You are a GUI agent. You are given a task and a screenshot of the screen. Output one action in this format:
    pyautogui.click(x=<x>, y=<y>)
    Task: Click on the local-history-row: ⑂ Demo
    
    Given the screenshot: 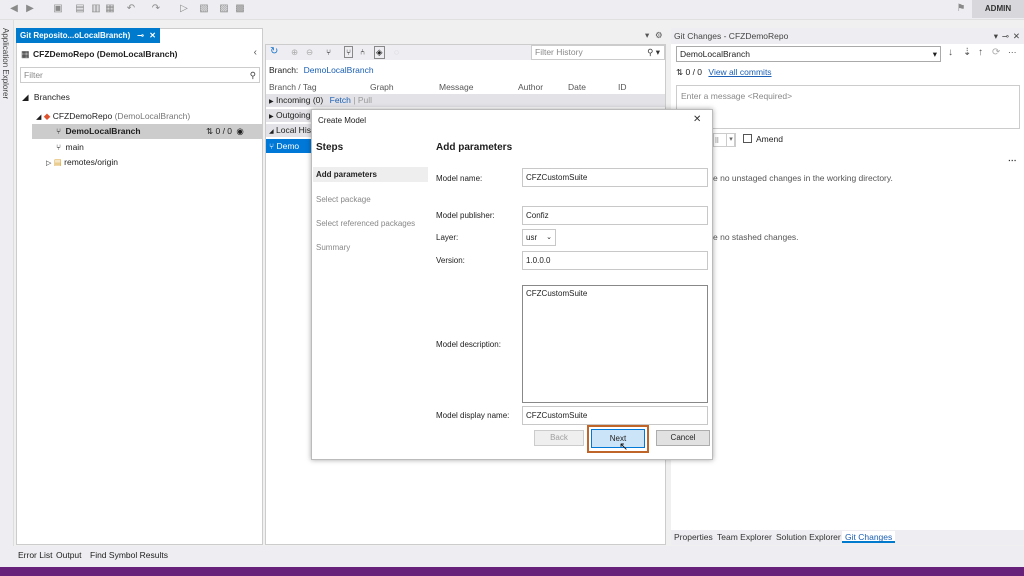 What is the action you would take?
    pyautogui.click(x=289, y=146)
    